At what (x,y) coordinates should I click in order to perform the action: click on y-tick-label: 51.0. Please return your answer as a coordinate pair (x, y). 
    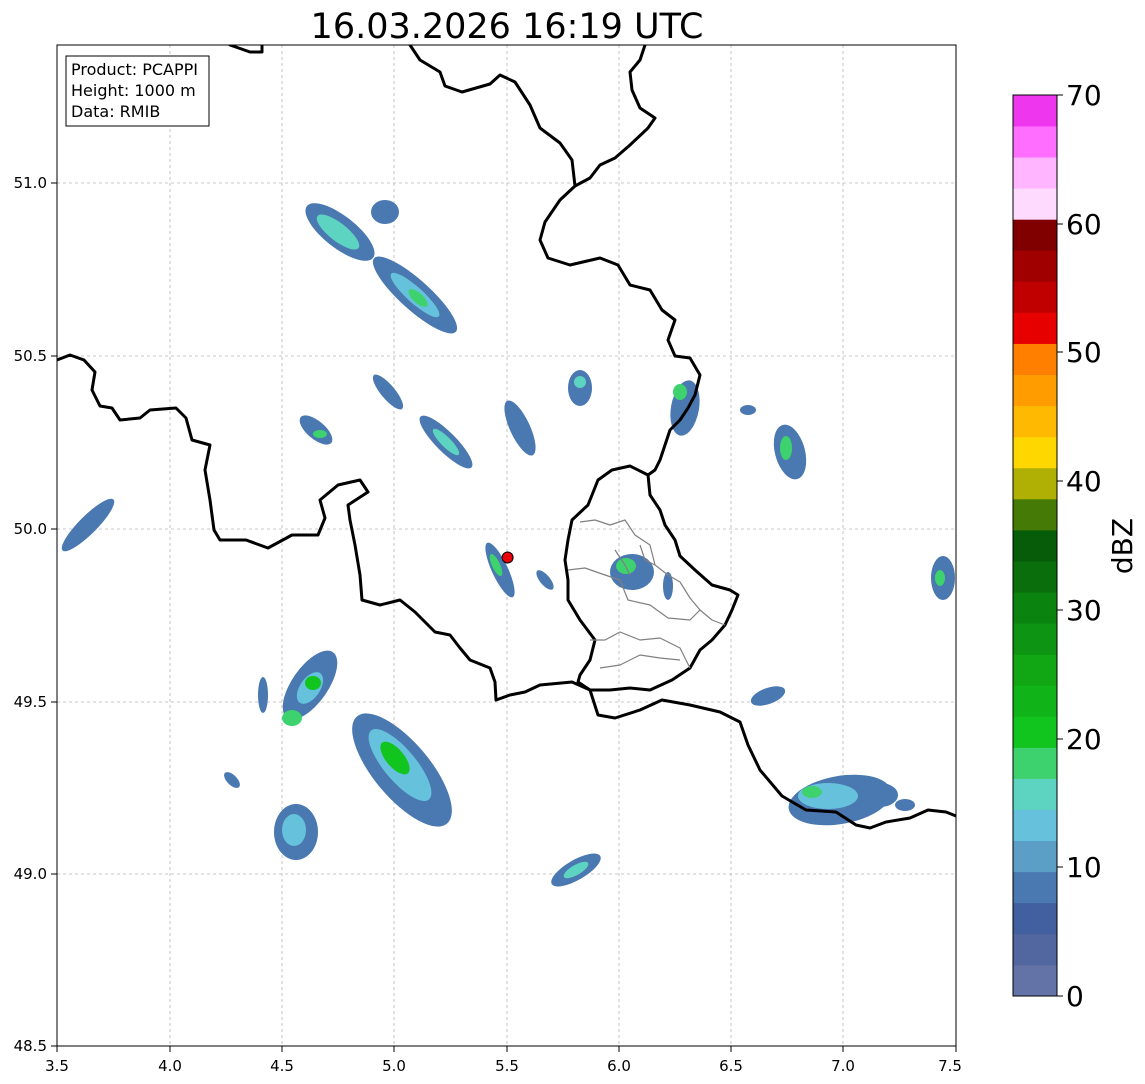
    Looking at the image, I should click on (30, 183).